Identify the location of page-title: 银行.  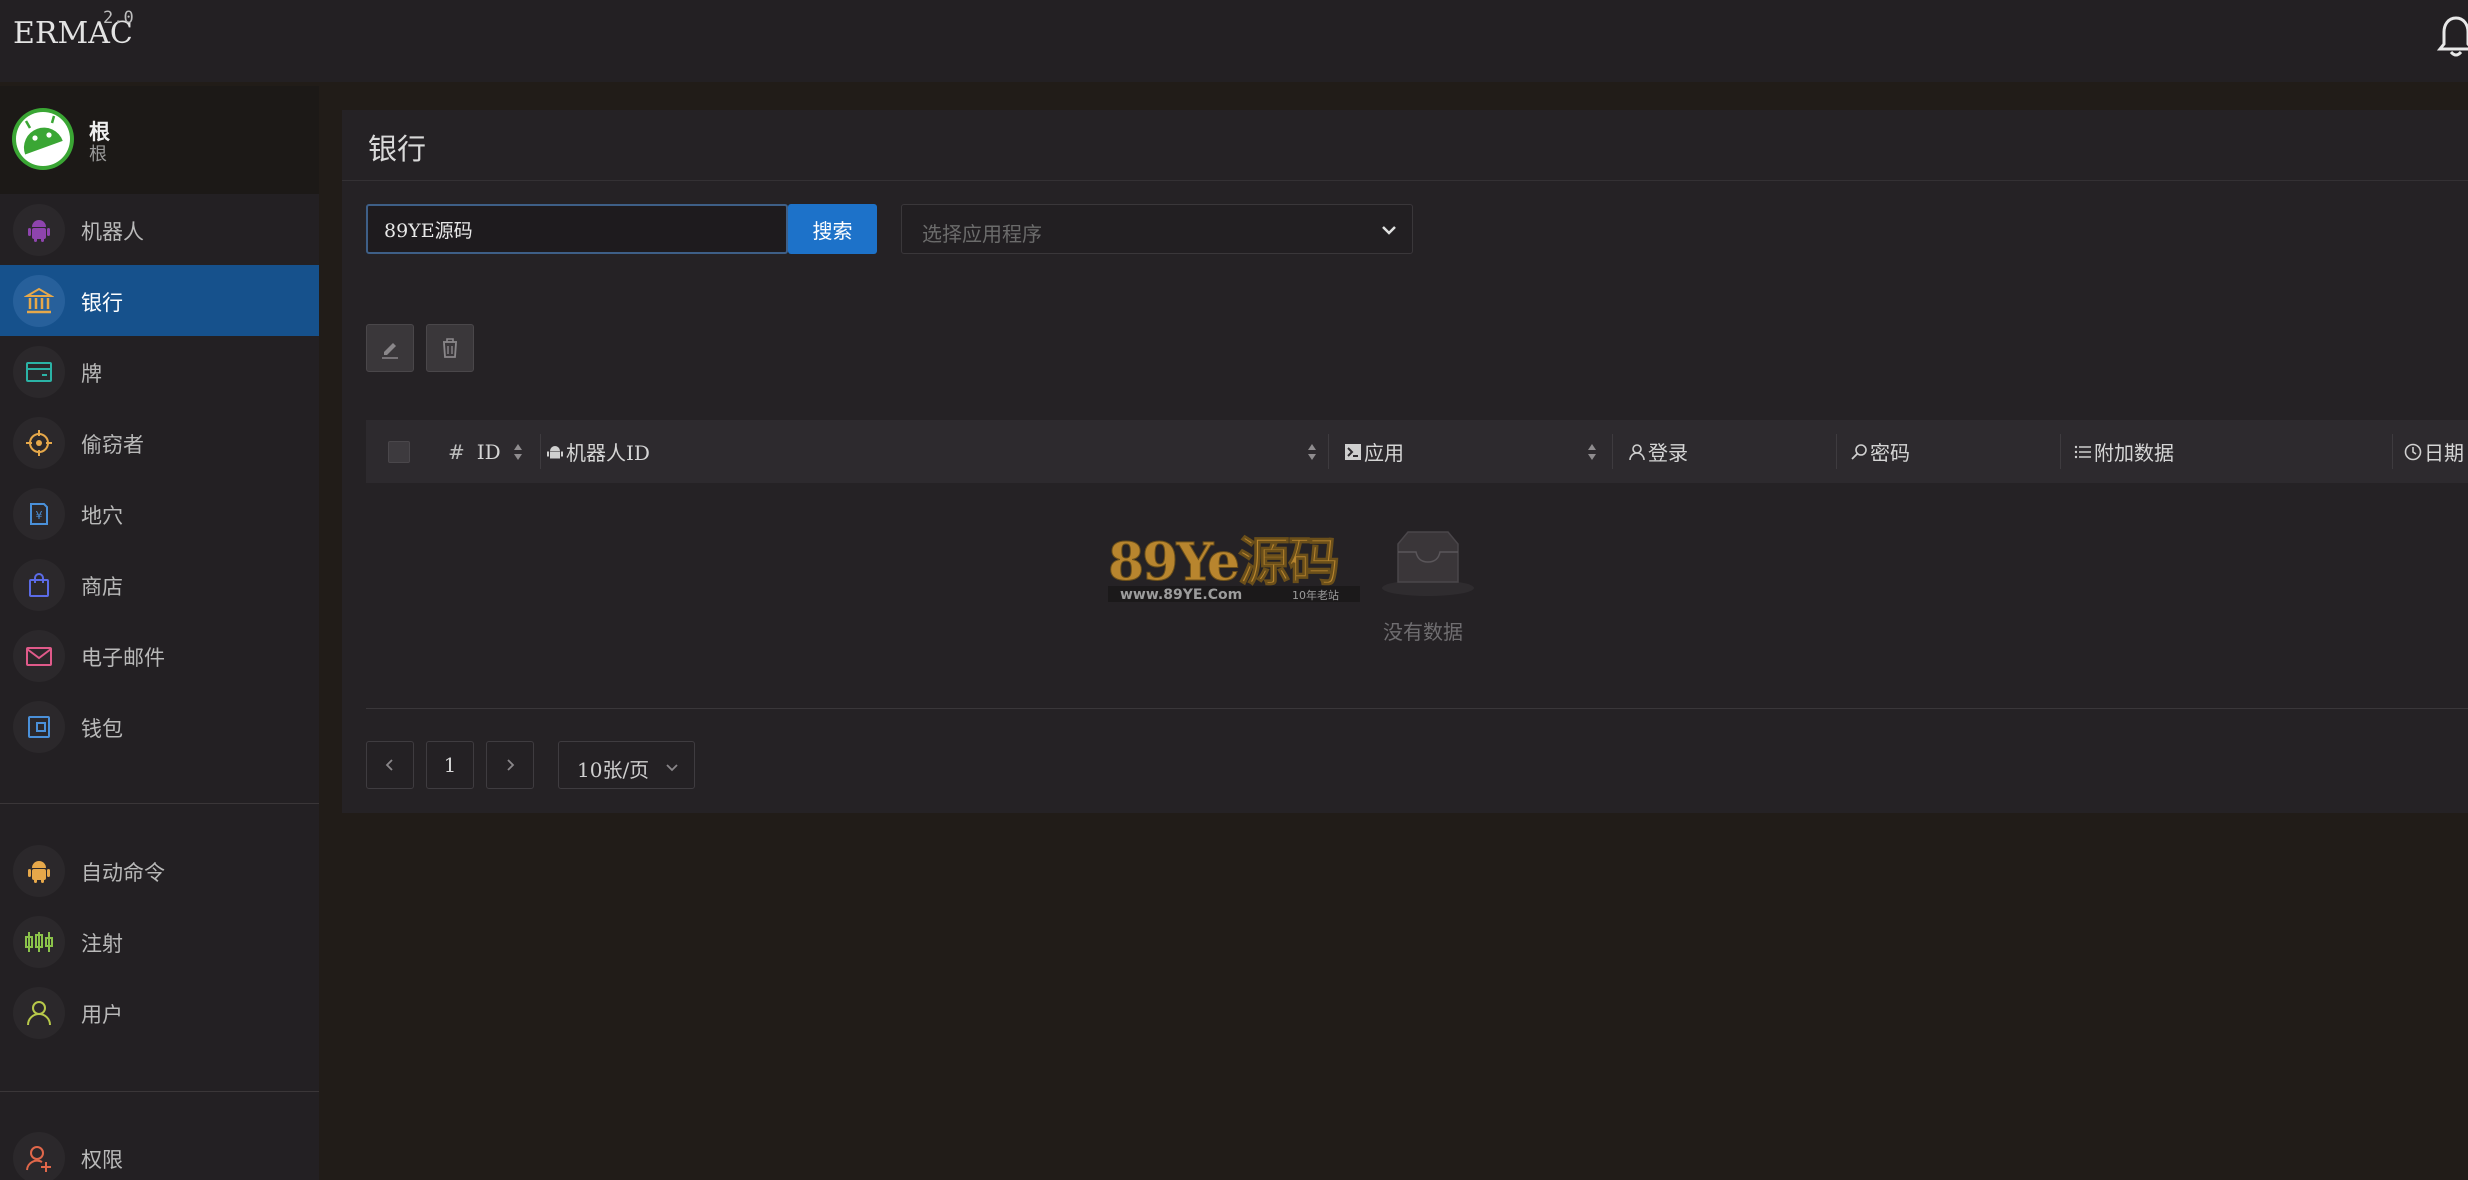
(397, 149).